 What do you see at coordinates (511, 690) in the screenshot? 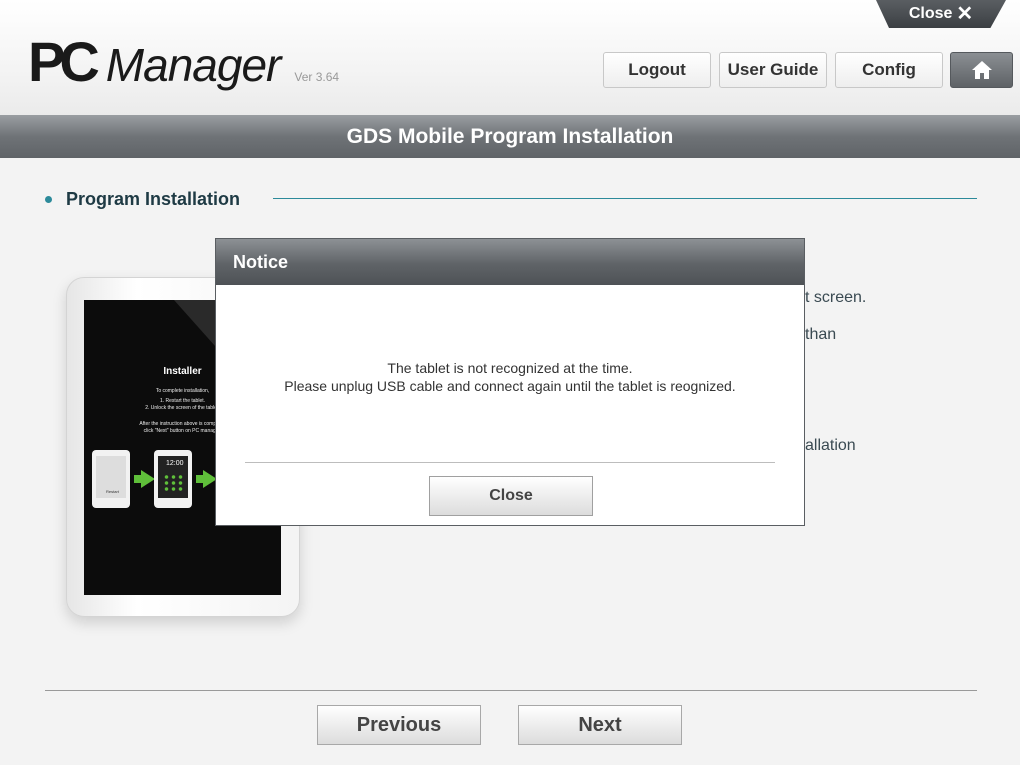
I see `footer-divider` at bounding box center [511, 690].